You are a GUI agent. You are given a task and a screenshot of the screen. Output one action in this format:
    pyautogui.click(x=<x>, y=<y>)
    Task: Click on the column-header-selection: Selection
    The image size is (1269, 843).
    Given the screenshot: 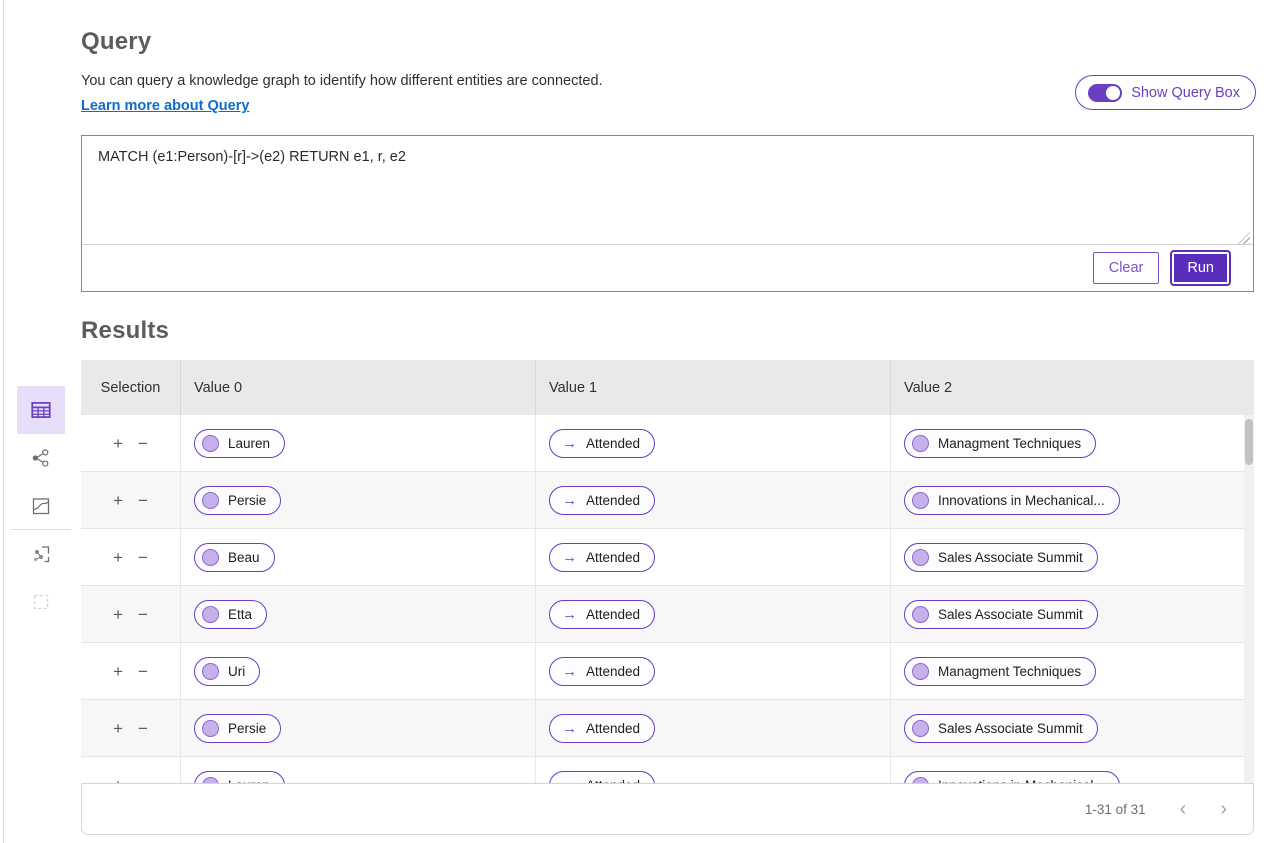 What is the action you would take?
    pyautogui.click(x=131, y=387)
    